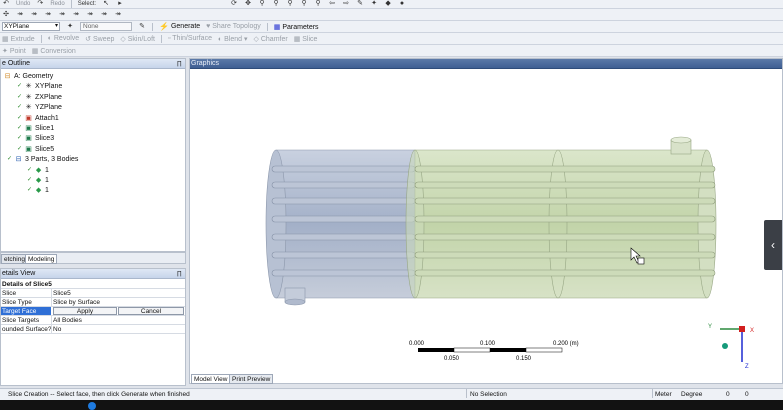 The height and width of the screenshot is (410, 783). Describe the element at coordinates (17, 26) in the screenshot. I see `plane-dropdown-value: XYPlane` at that location.